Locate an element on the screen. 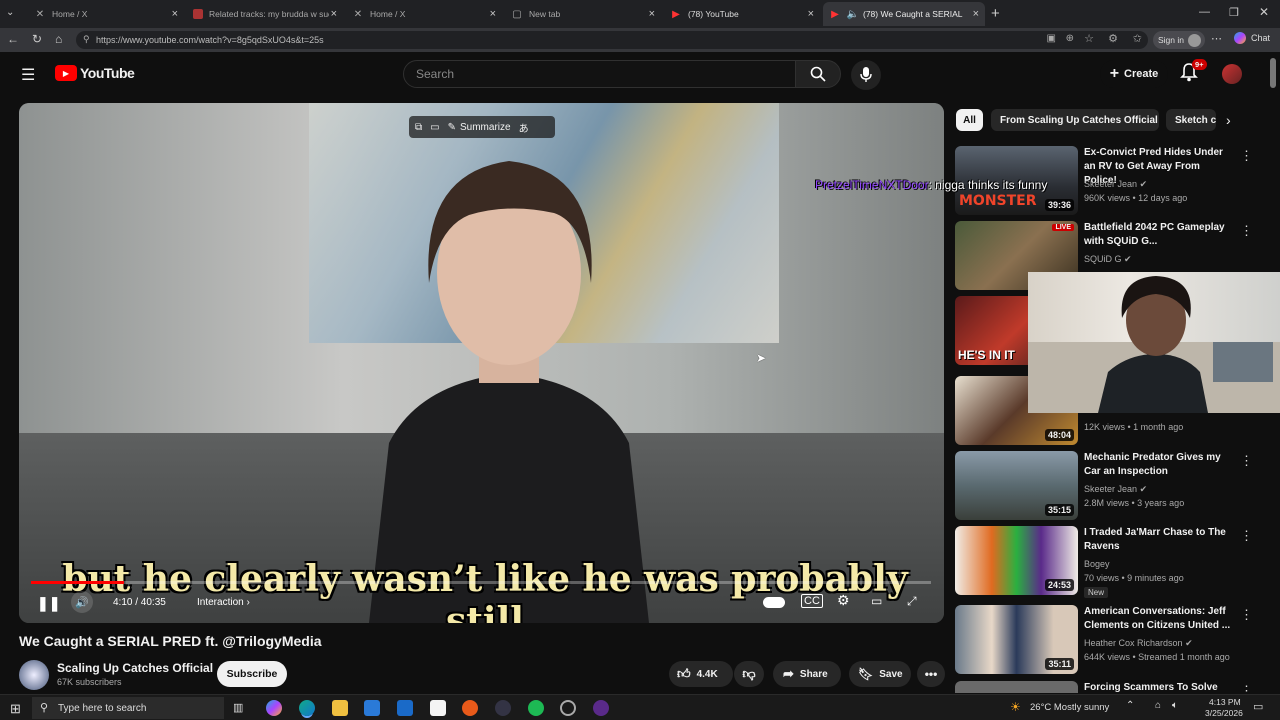 The image size is (1280, 720). app-icon: ▣ is located at coordinates (1051, 38).